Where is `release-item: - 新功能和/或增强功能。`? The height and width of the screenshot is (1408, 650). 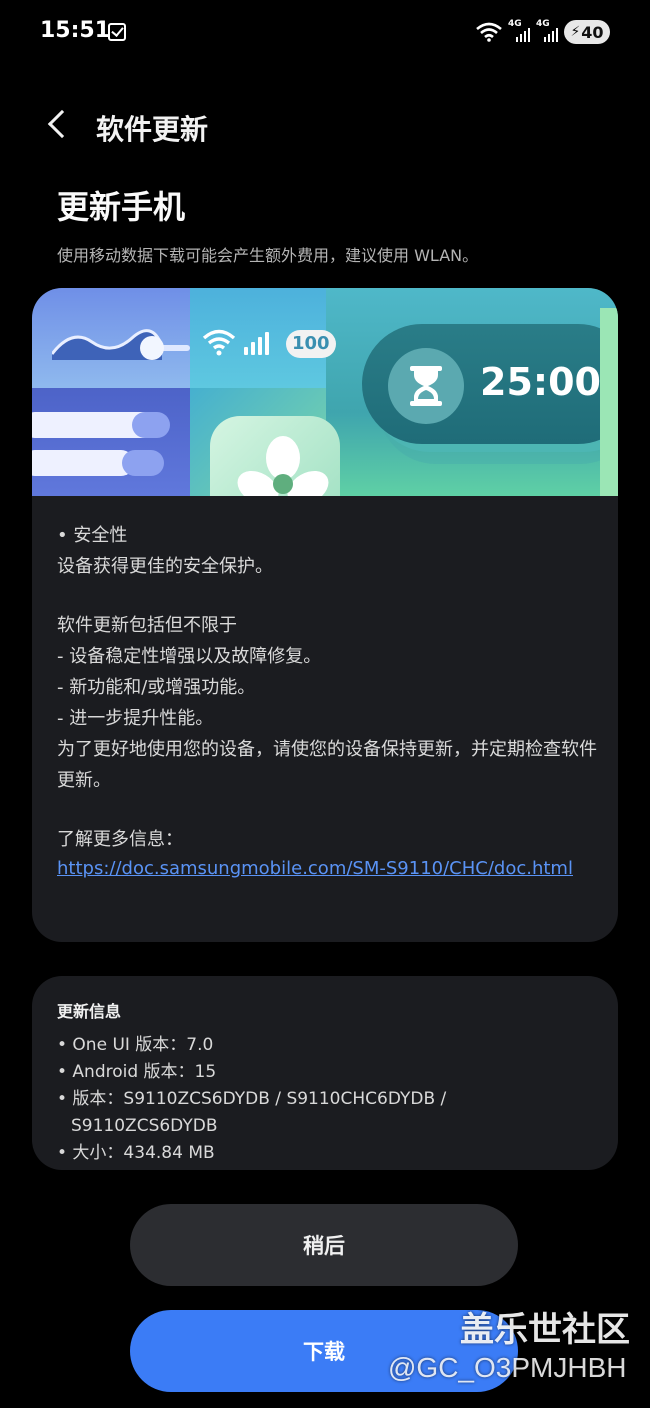 release-item: - 新功能和/或增强功能。 is located at coordinates (156, 687).